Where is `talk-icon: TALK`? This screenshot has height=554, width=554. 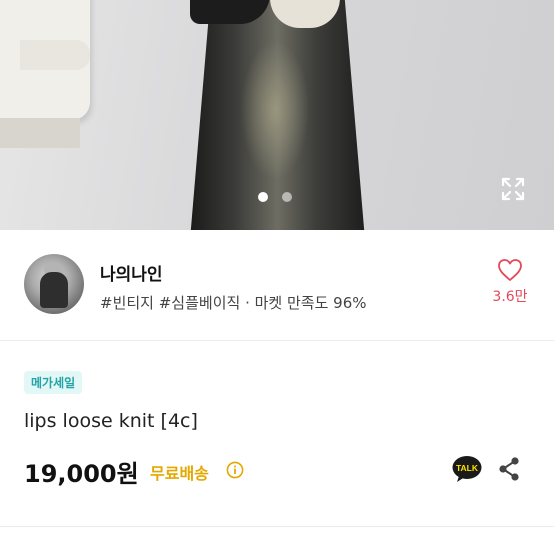
talk-icon: TALK is located at coordinates (467, 469).